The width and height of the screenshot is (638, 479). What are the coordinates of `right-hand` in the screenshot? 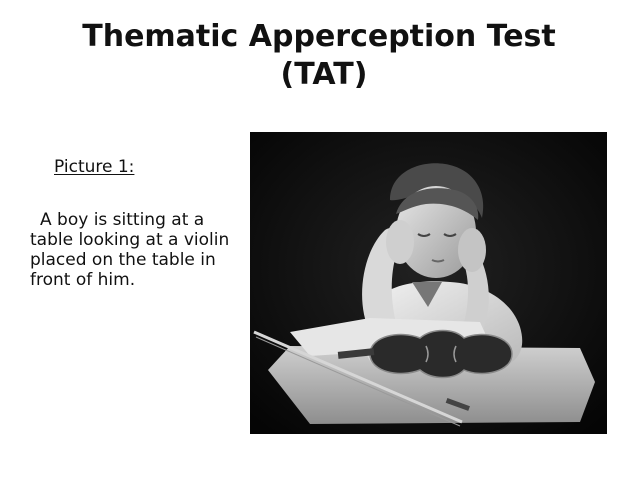 It's located at (472, 250).